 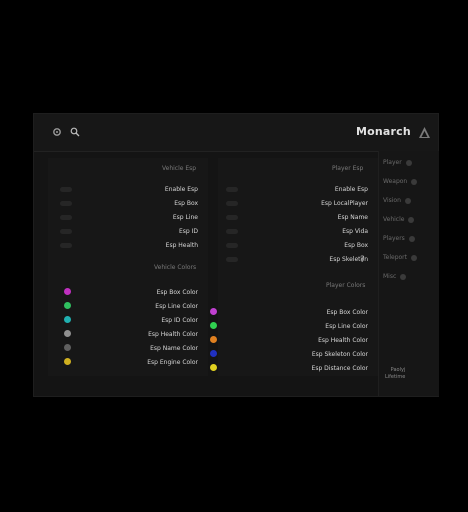 I want to click on player-color-label-2: Esp Health Color, so click(x=343, y=340).